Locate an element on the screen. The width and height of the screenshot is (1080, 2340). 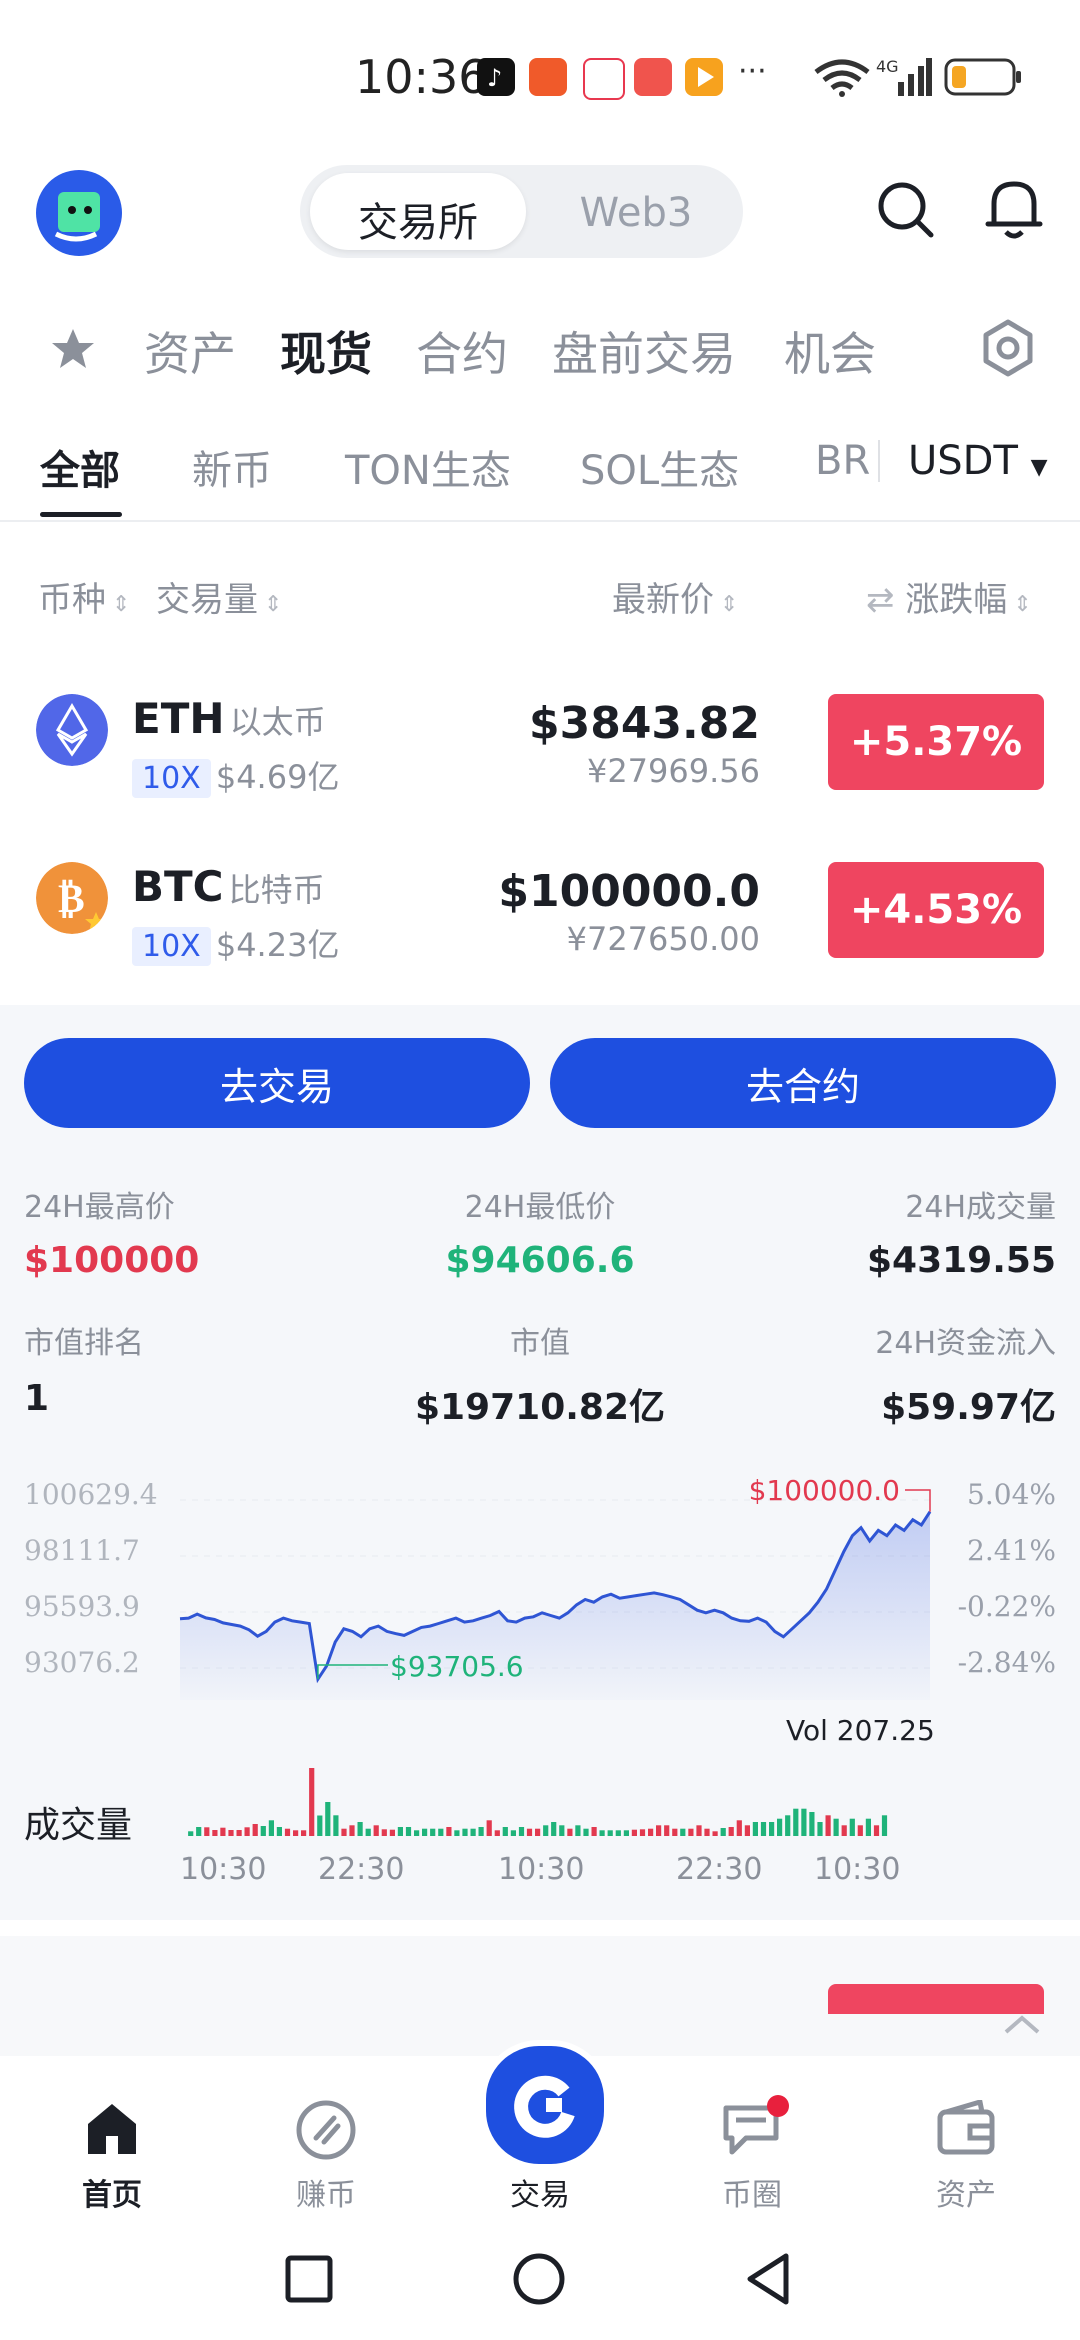
category-spot: 现货 is located at coordinates (326, 351).